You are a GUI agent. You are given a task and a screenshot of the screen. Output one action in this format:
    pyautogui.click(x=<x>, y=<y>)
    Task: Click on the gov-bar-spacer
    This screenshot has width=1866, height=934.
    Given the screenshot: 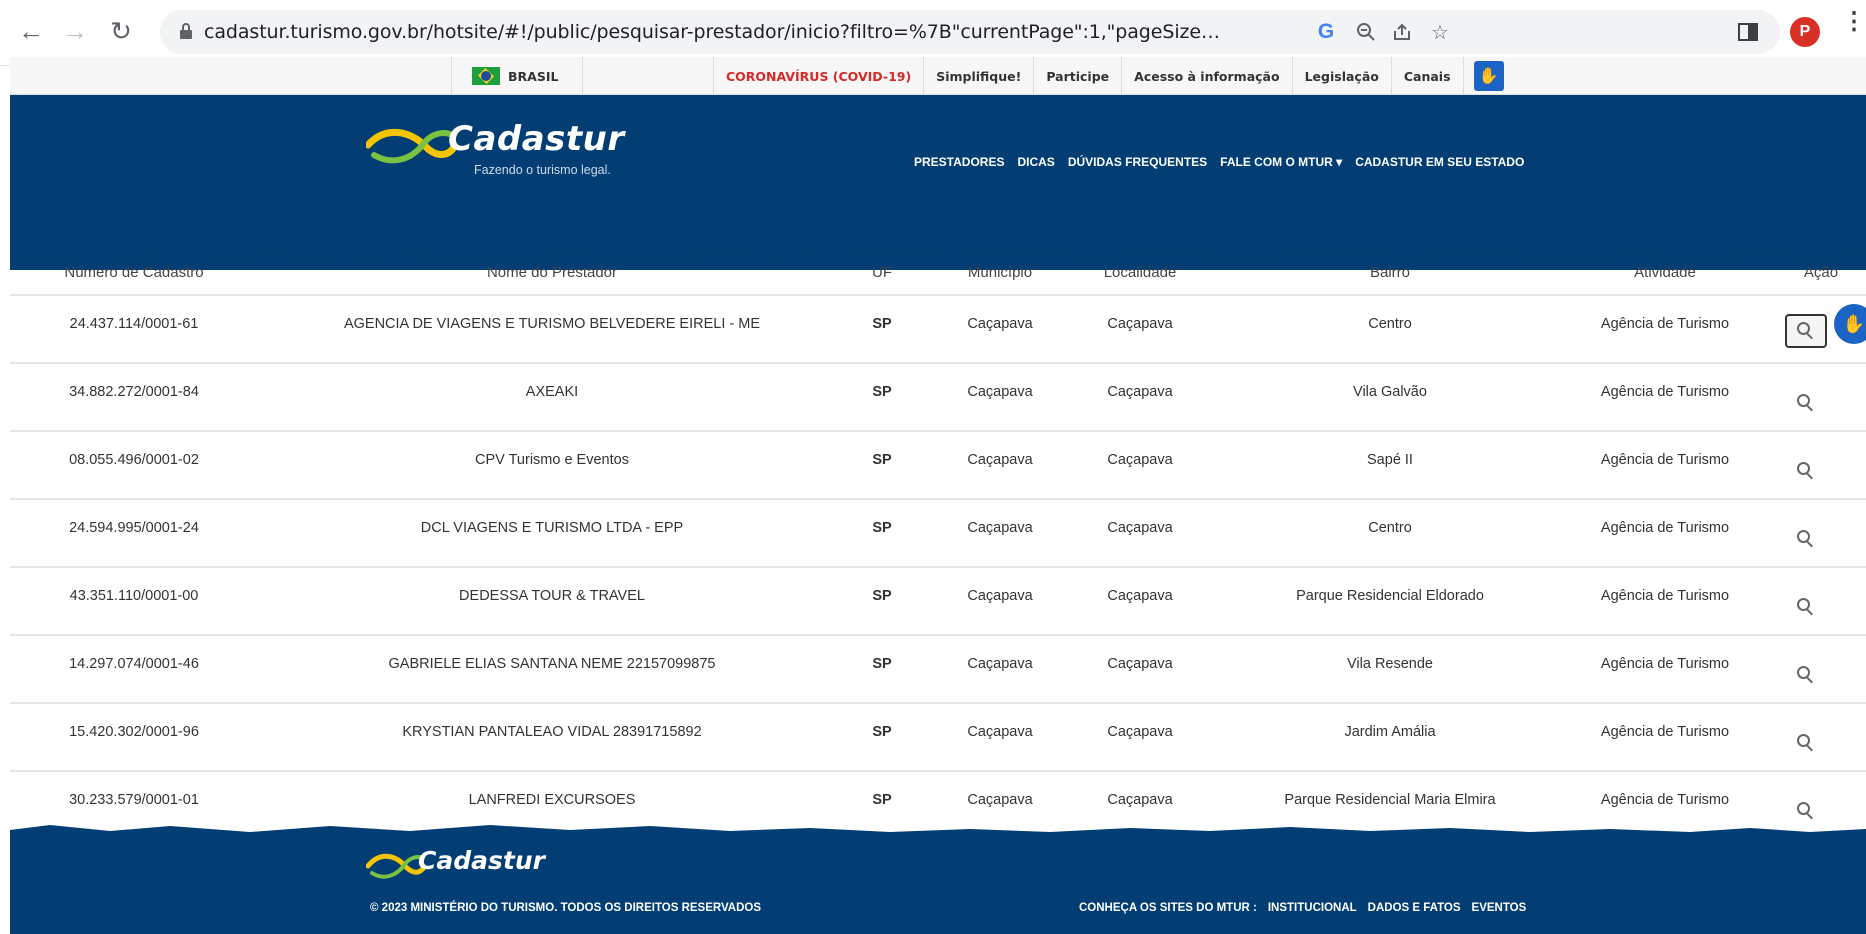 What is the action you would take?
    pyautogui.click(x=648, y=76)
    